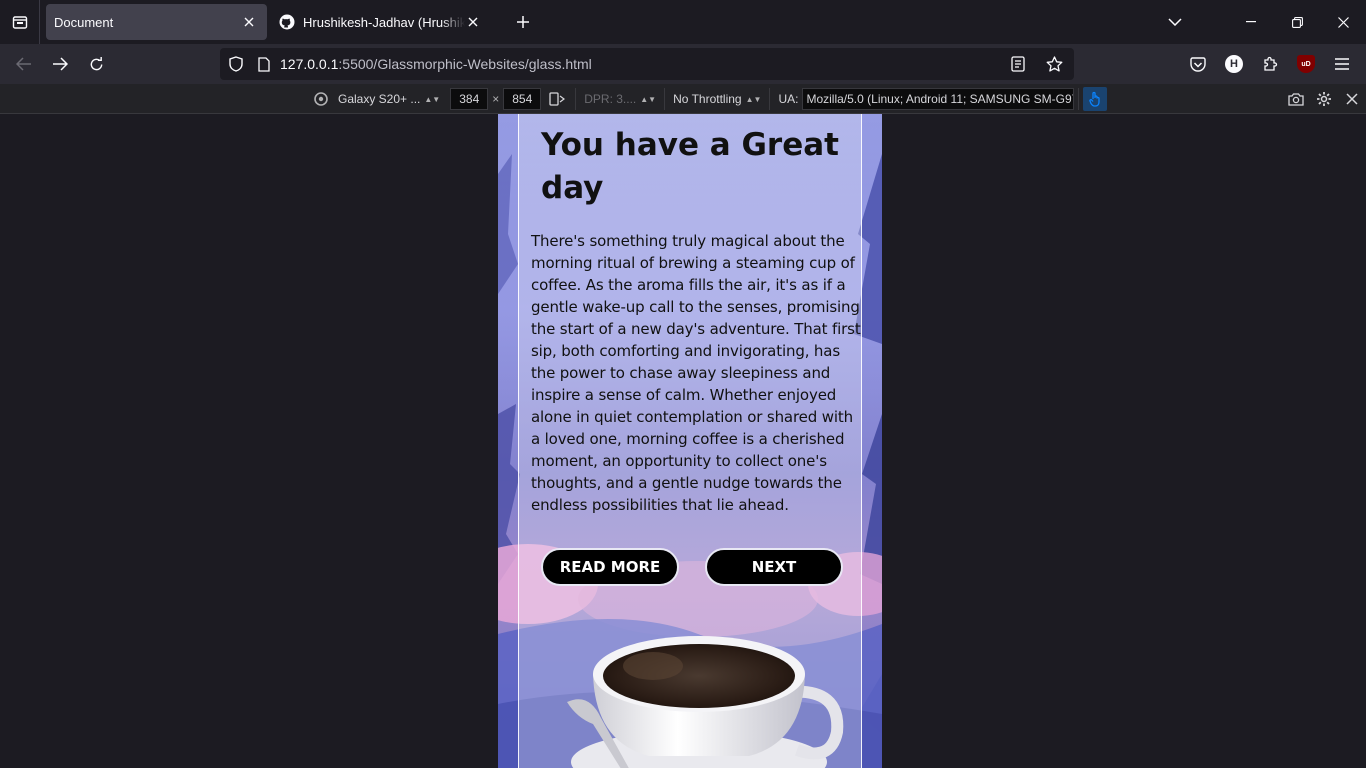  Describe the element at coordinates (287, 22) in the screenshot. I see `github-icon` at that location.